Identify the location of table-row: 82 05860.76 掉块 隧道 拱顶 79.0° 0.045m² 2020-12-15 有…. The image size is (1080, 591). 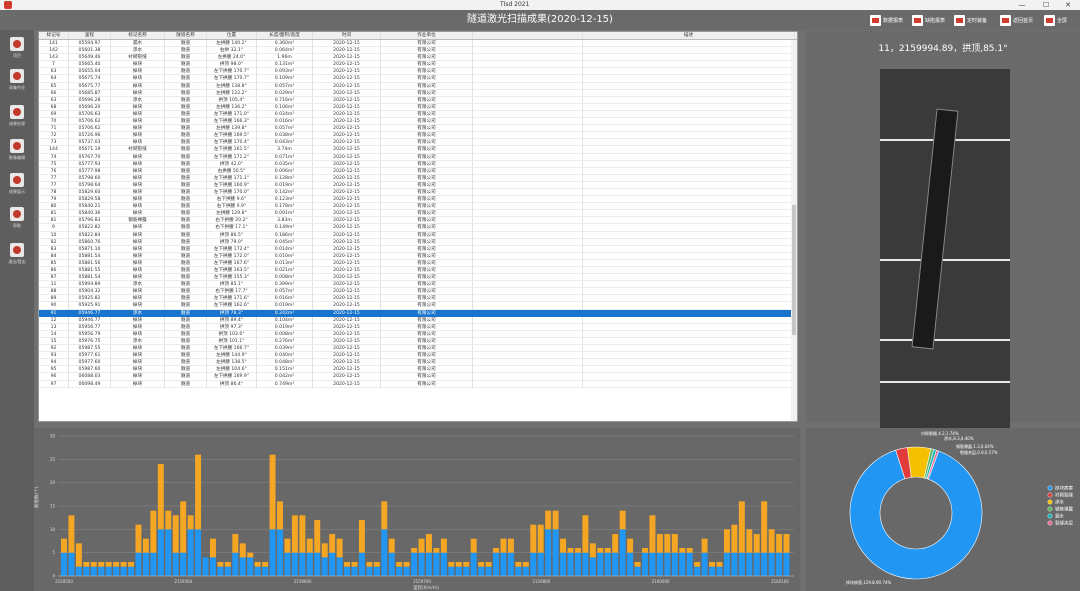
(418, 242).